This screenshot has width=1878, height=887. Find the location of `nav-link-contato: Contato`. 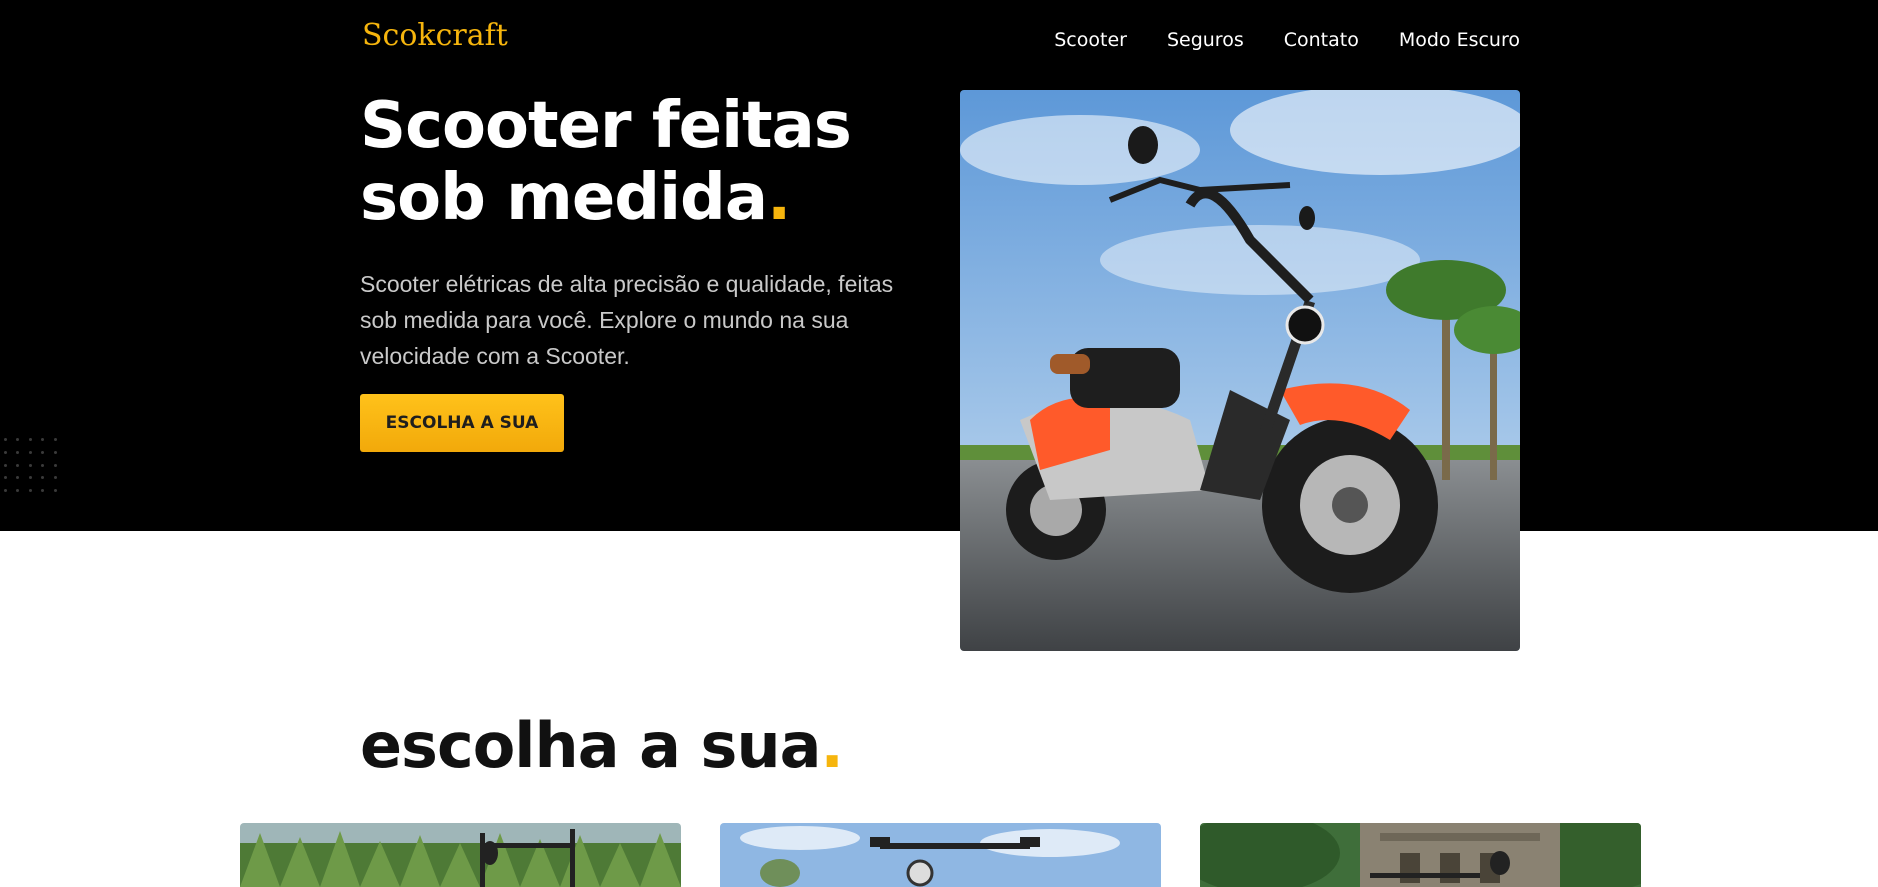

nav-link-contato: Contato is located at coordinates (1321, 40).